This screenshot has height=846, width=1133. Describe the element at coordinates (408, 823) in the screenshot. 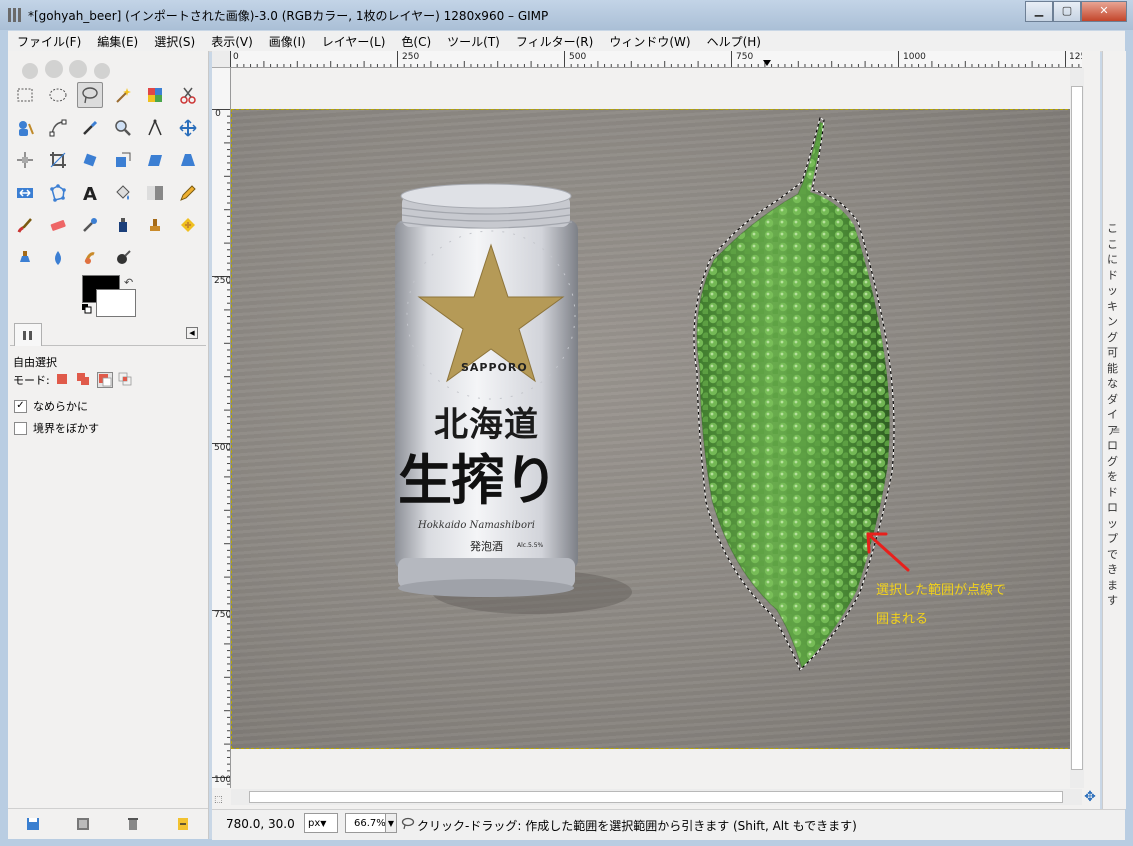

I see `free-select-status-icon` at that location.